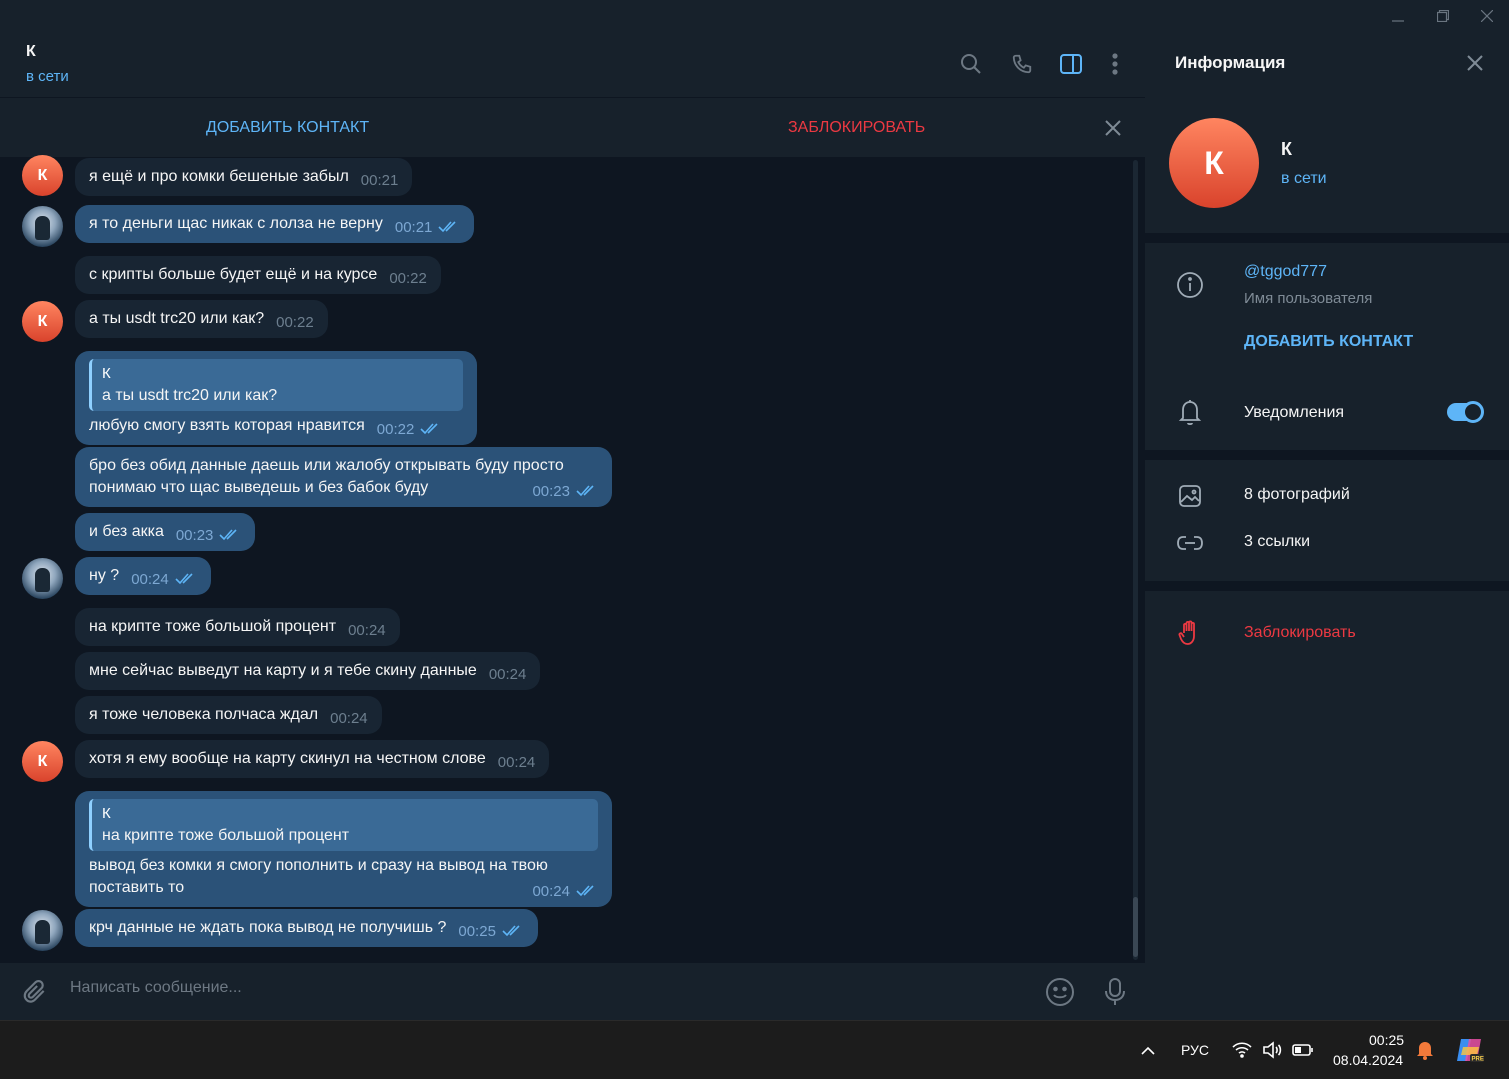  Describe the element at coordinates (1190, 543) in the screenshot. I see `link-icon` at that location.